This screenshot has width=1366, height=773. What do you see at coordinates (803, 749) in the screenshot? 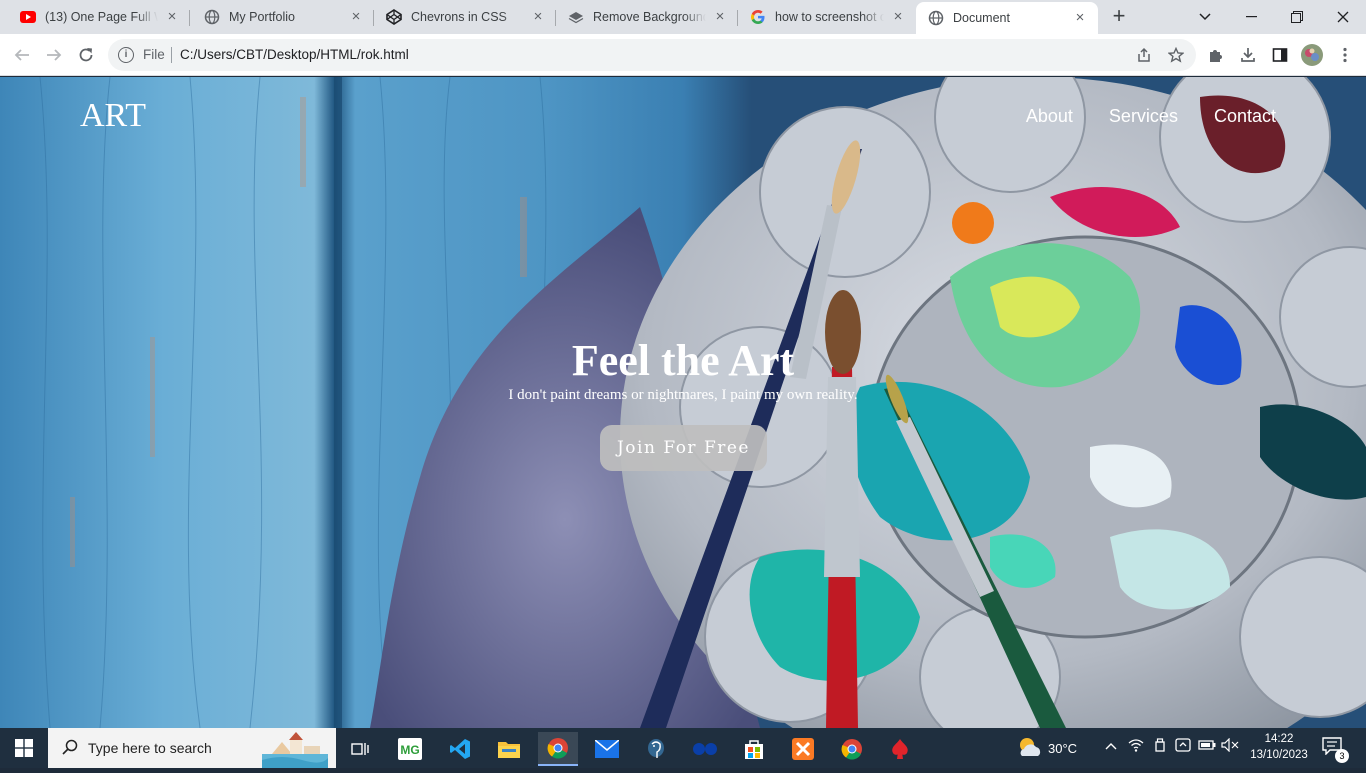
I see `xampp-icon` at bounding box center [803, 749].